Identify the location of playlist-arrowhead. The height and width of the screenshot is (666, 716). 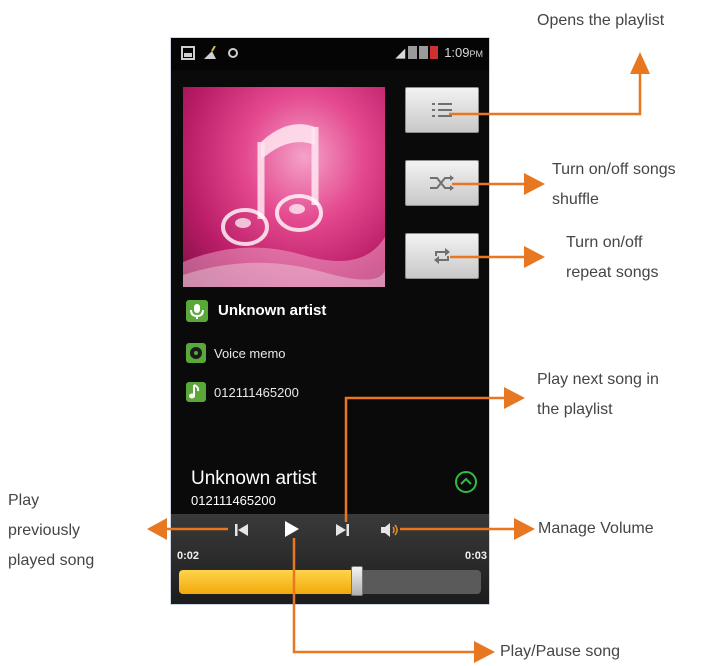
(640, 63).